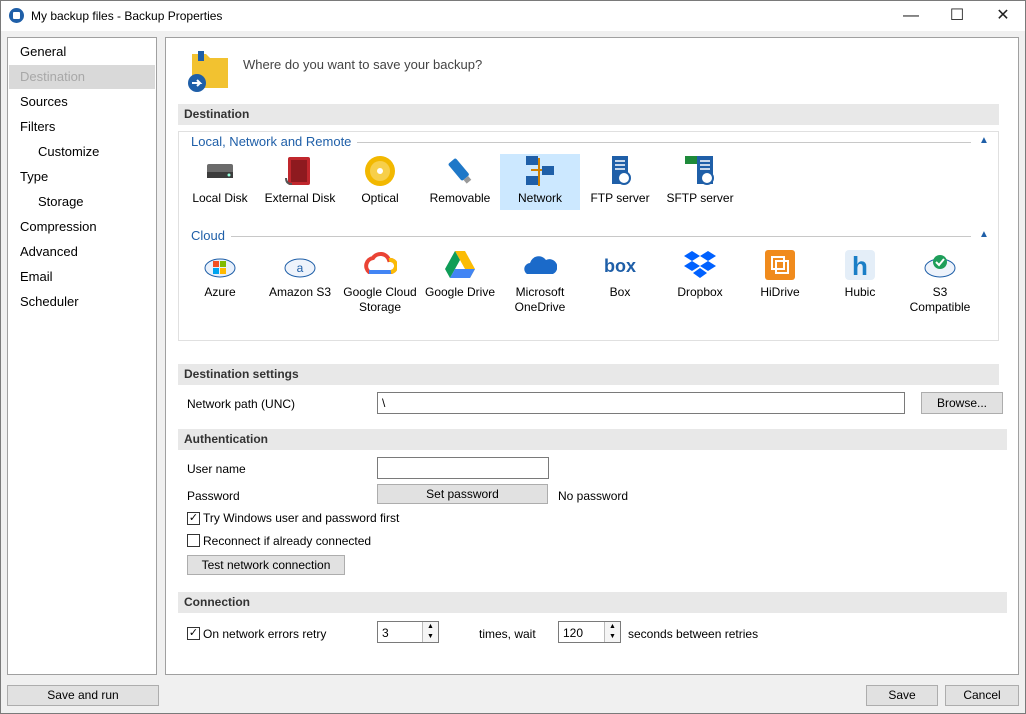  Describe the element at coordinates (940, 266) in the screenshot. I see `s3-compatible-icon` at that location.